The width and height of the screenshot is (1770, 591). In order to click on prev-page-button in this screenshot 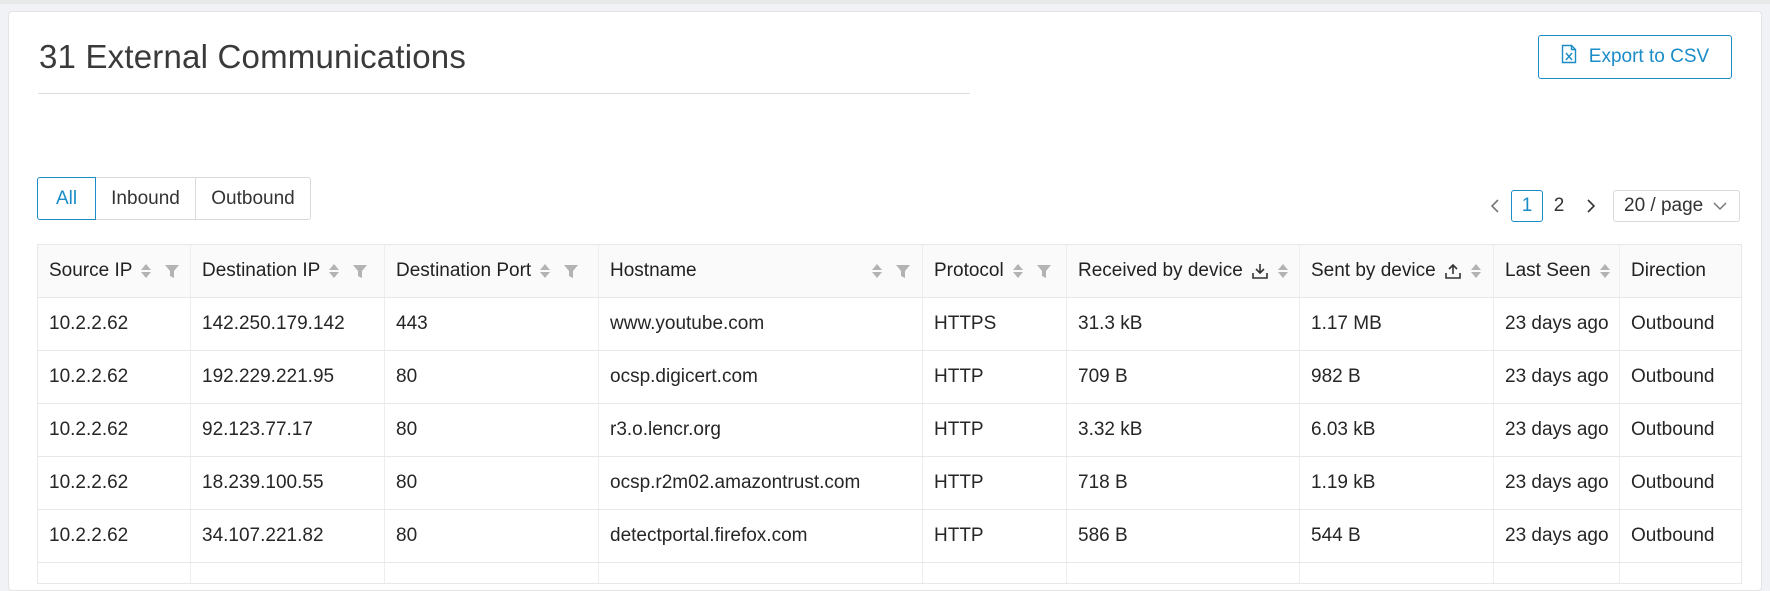, I will do `click(1495, 206)`.